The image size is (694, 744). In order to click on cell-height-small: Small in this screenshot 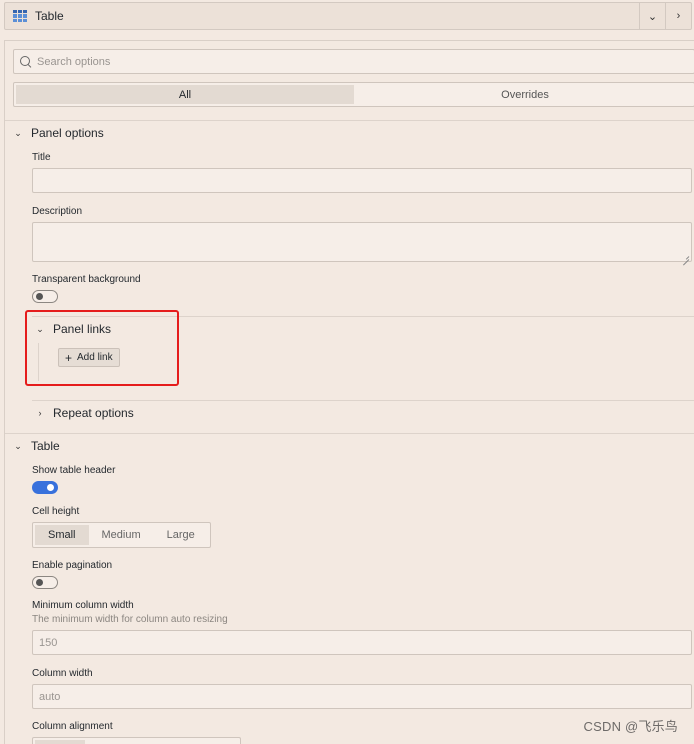, I will do `click(62, 535)`.